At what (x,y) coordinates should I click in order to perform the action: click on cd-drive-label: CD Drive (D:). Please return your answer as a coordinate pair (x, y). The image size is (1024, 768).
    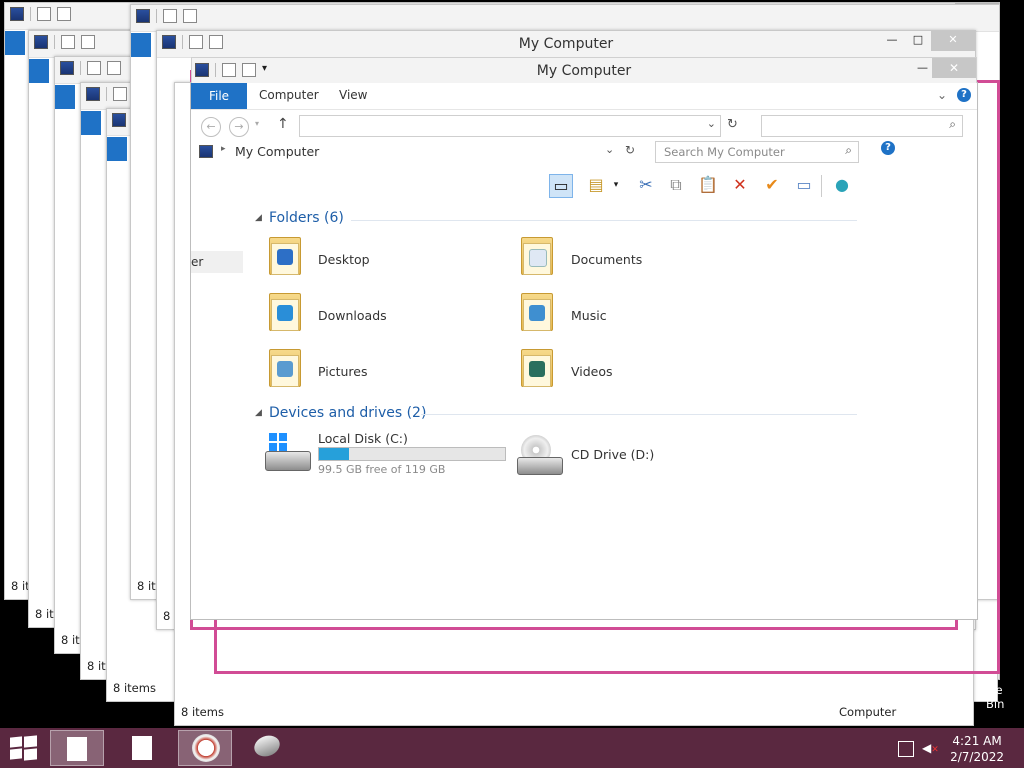
    Looking at the image, I should click on (612, 454).